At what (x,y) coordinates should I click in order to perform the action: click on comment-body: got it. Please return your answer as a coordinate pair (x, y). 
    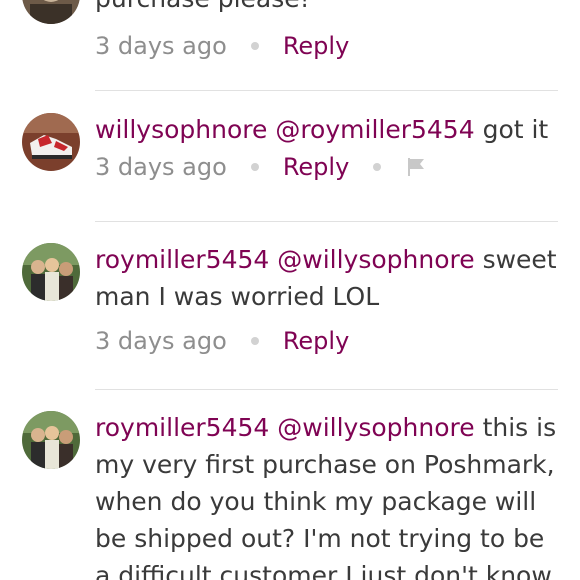
    Looking at the image, I should click on (511, 129).